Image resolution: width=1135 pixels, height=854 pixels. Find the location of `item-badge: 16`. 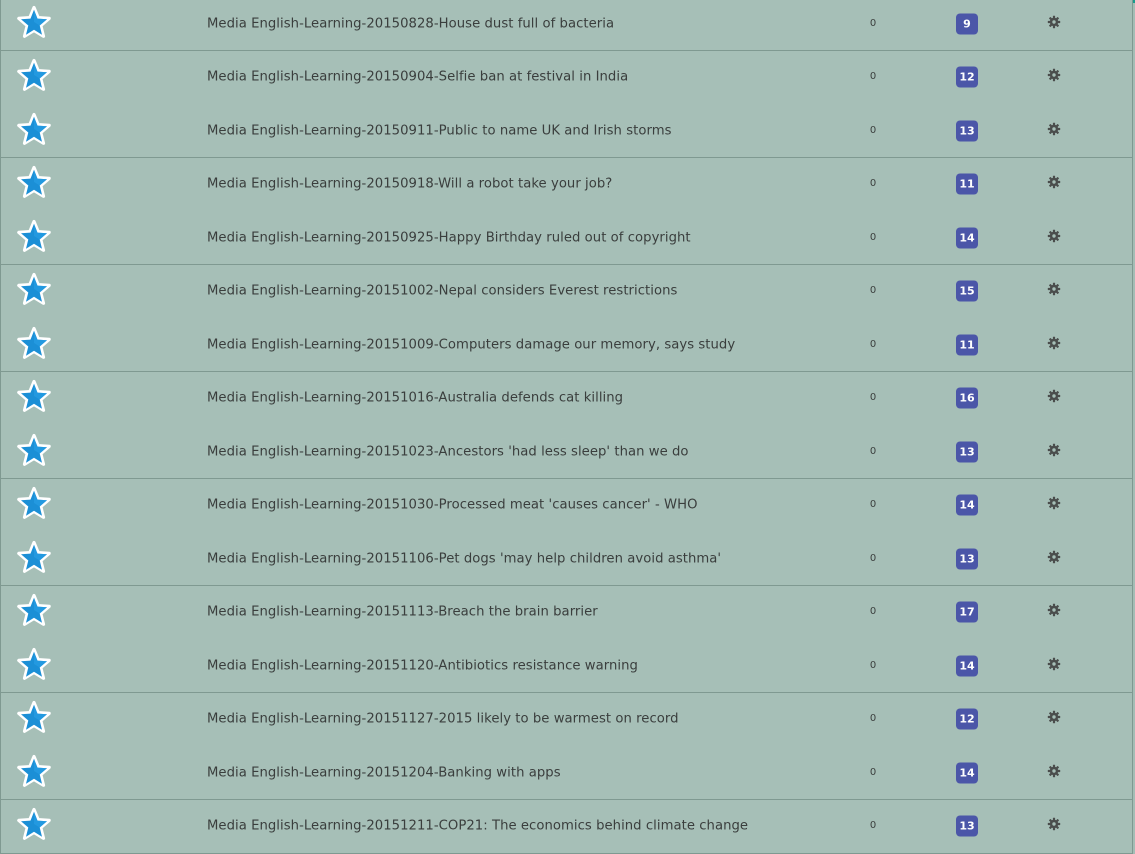

item-badge: 16 is located at coordinates (967, 398).